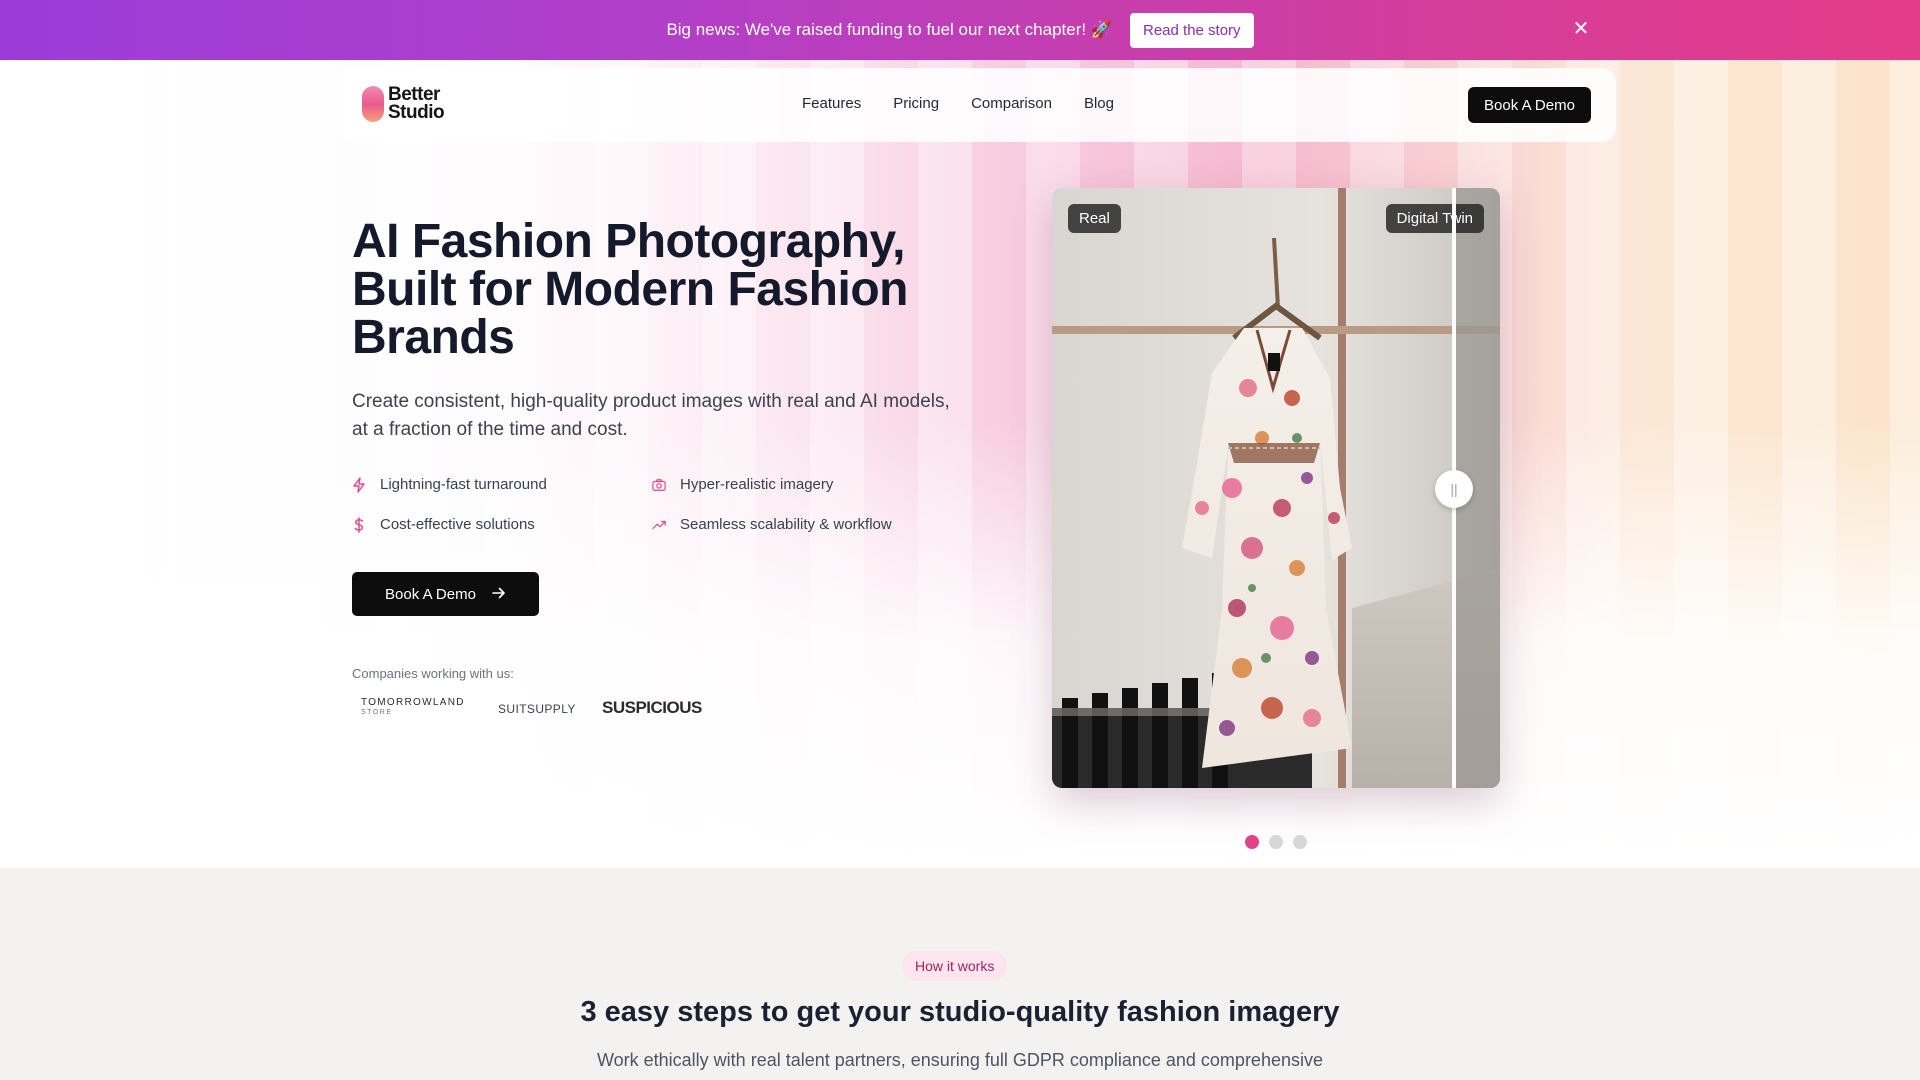  What do you see at coordinates (659, 525) in the screenshot?
I see `trending-up-icon` at bounding box center [659, 525].